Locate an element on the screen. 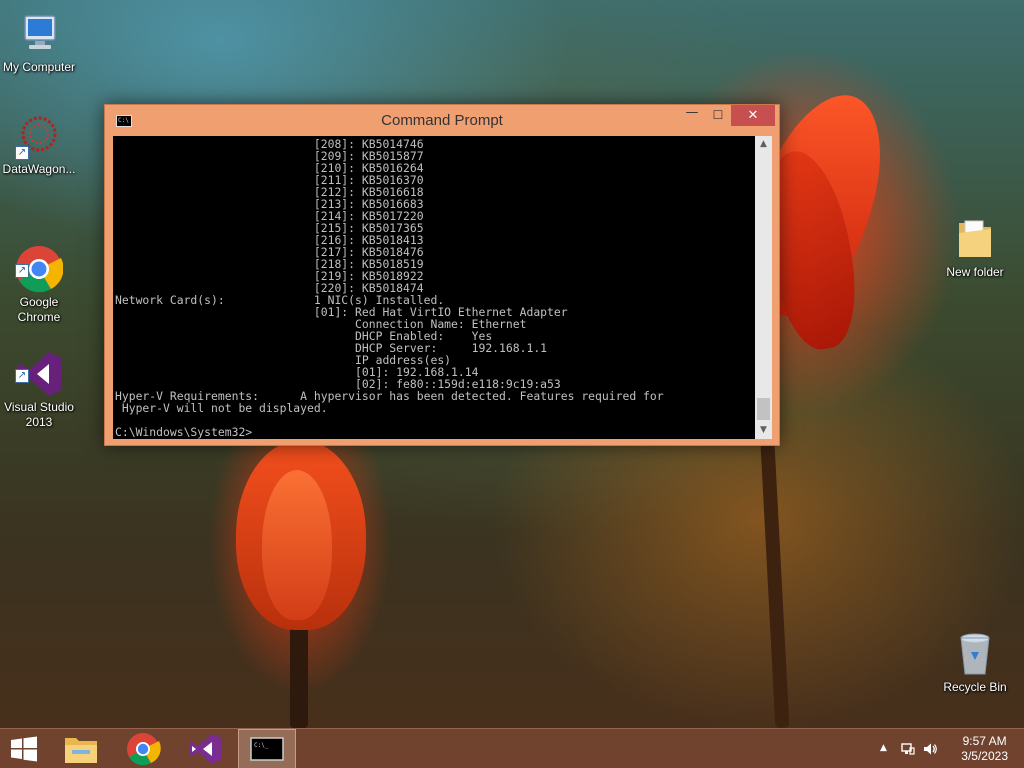 The height and width of the screenshot is (768, 1024). desktop-icon-my-computer: My Computer is located at coordinates (39, 42).